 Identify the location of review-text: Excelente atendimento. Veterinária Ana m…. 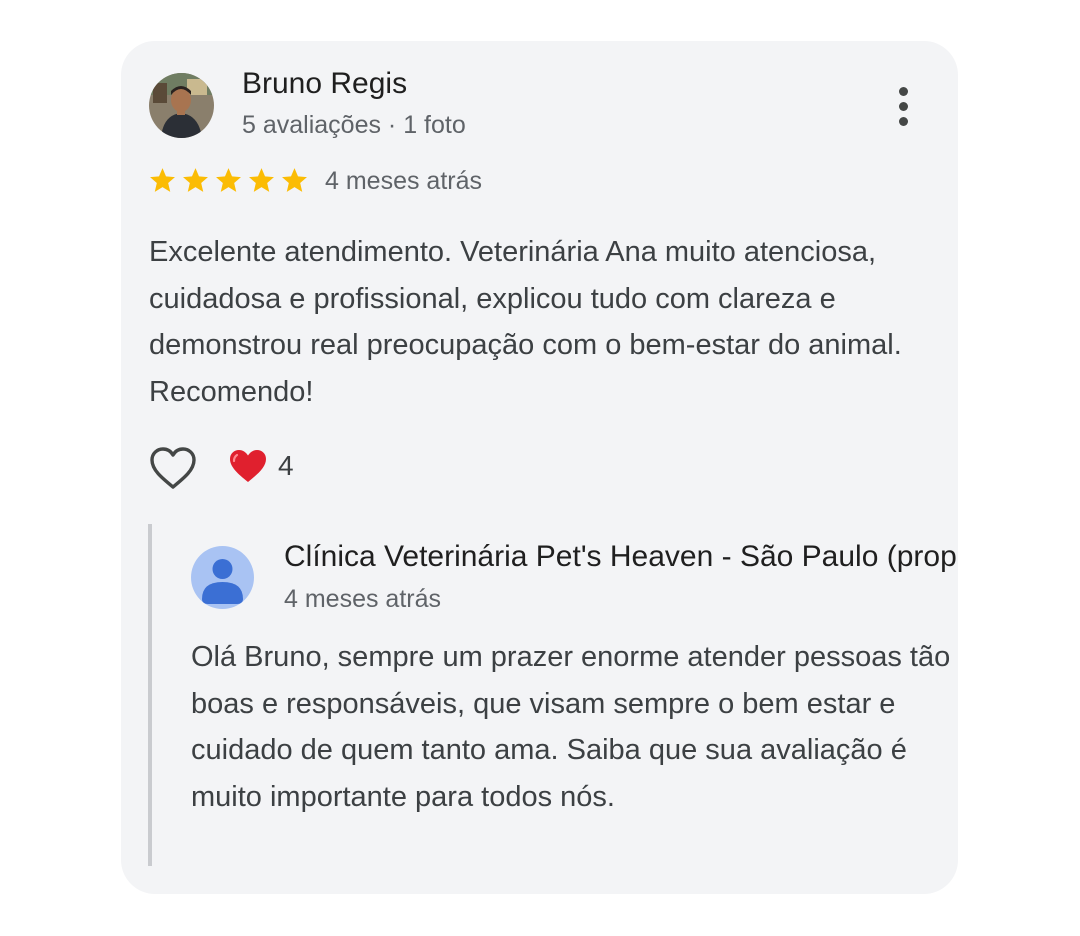
(525, 322).